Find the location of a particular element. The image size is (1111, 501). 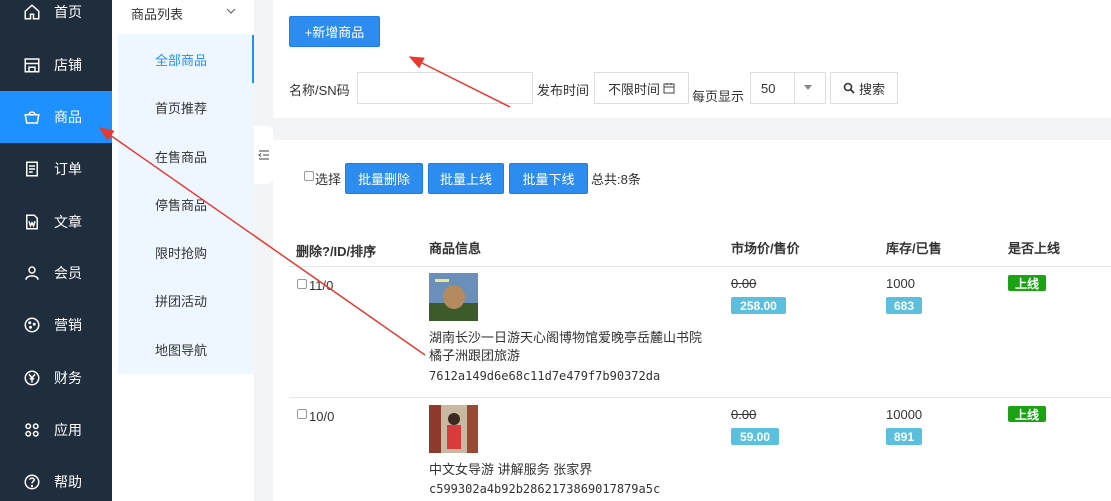

collapse-sidebar-toggle is located at coordinates (263, 155).